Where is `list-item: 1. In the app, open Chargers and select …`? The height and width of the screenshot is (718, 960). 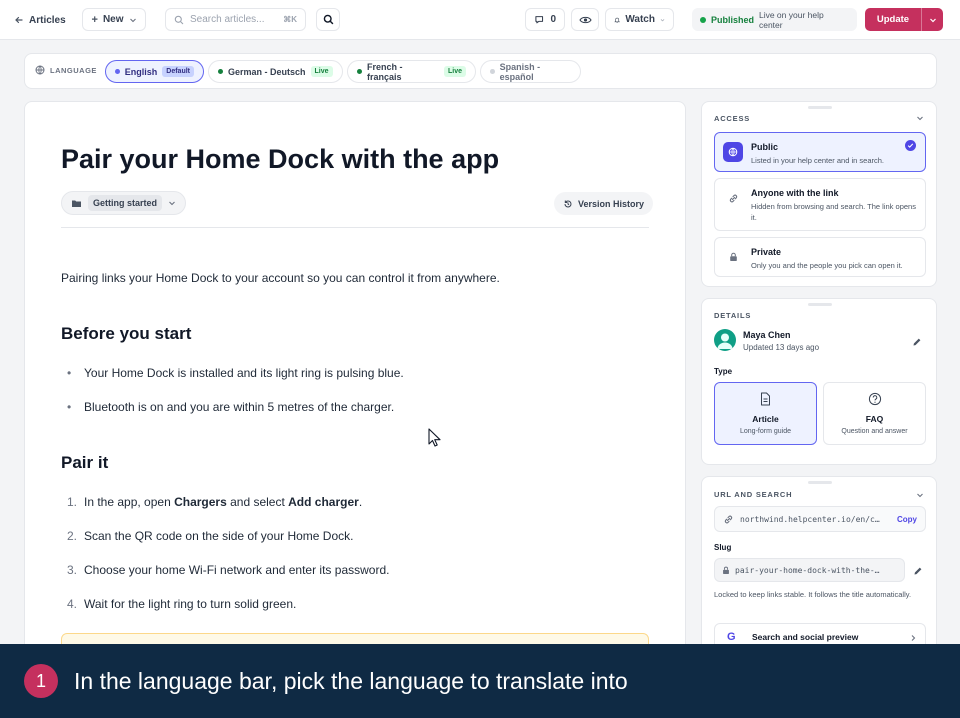
list-item: 1. In the app, open Chargers and select … is located at coordinates (214, 502).